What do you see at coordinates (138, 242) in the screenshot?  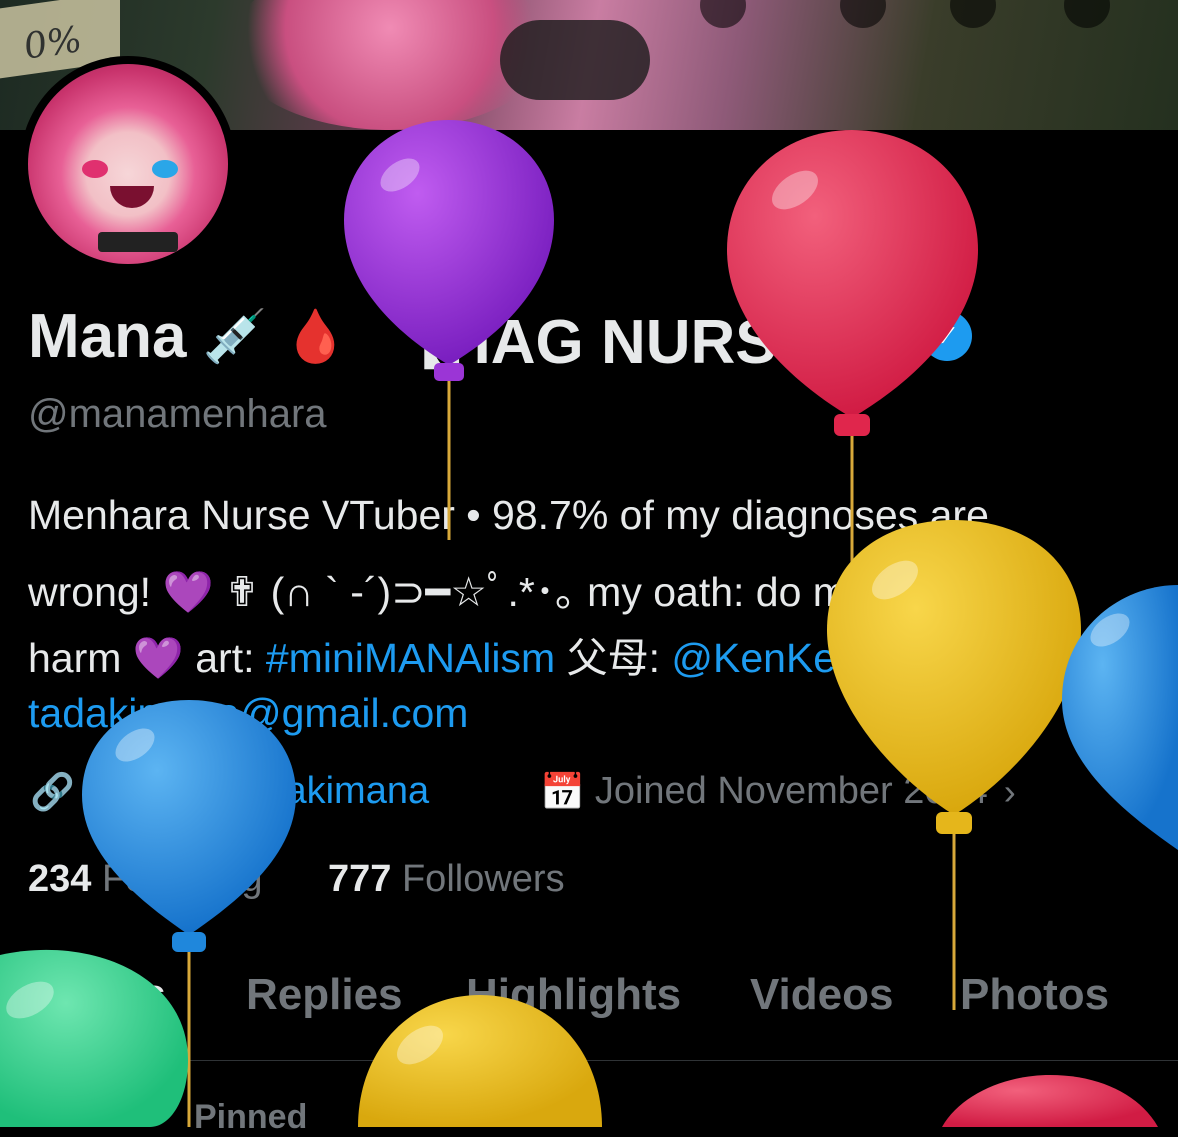 I see `avatar-collar` at bounding box center [138, 242].